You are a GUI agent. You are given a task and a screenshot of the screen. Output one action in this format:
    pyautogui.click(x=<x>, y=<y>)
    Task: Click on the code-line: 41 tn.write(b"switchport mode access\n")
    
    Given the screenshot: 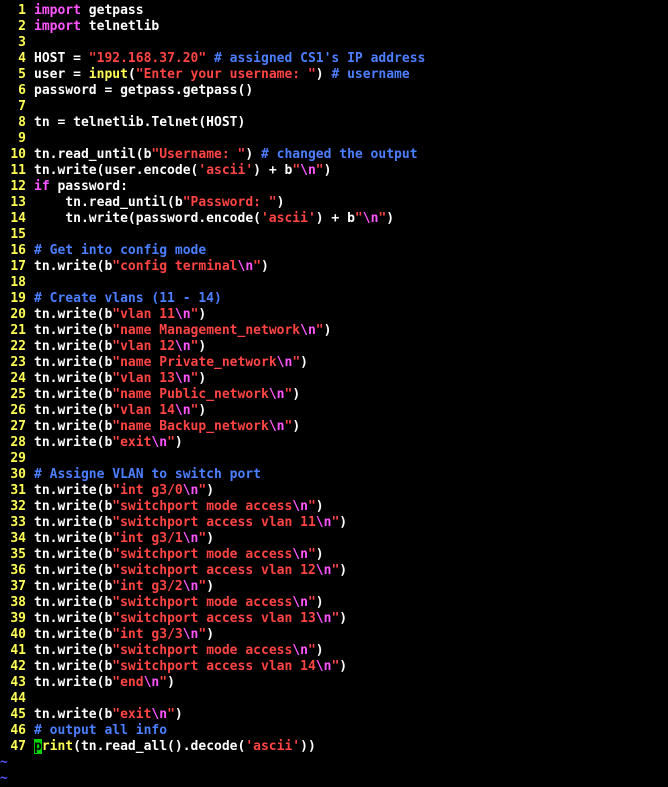 What is the action you would take?
    pyautogui.click(x=334, y=651)
    